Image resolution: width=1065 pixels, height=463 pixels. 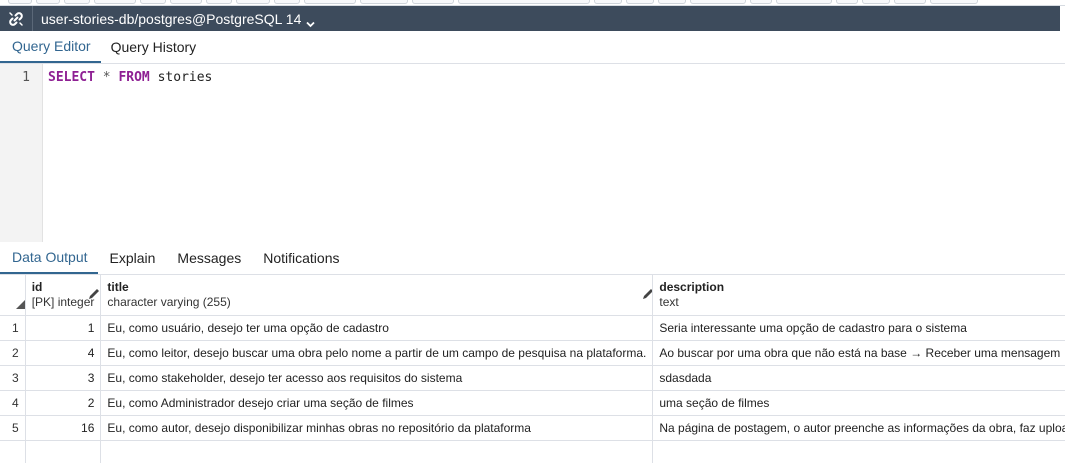 I want to click on row-number: 4, so click(x=13, y=403).